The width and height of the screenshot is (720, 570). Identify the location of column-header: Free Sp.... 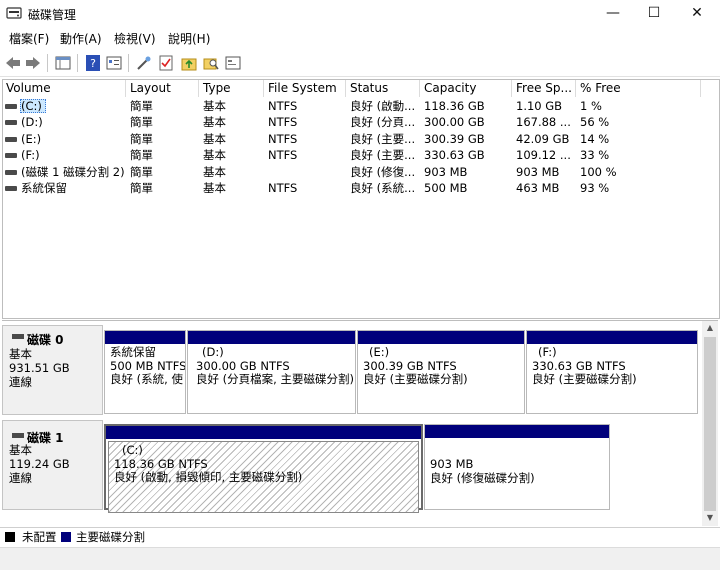
(544, 88).